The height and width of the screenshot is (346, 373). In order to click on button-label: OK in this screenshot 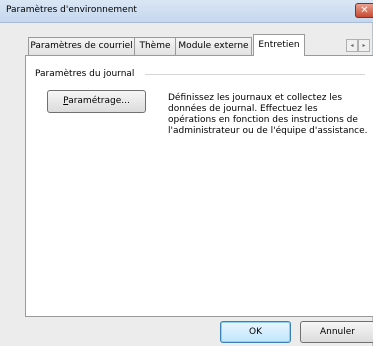, I will do `click(255, 332)`.